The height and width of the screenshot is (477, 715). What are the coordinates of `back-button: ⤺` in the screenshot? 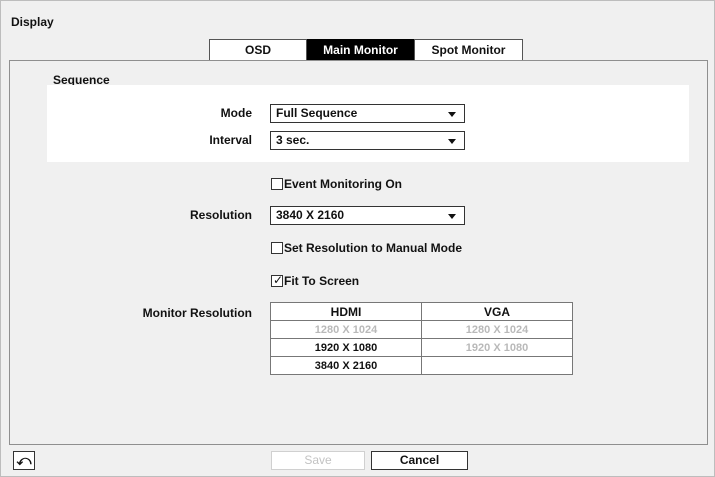 It's located at (24, 460).